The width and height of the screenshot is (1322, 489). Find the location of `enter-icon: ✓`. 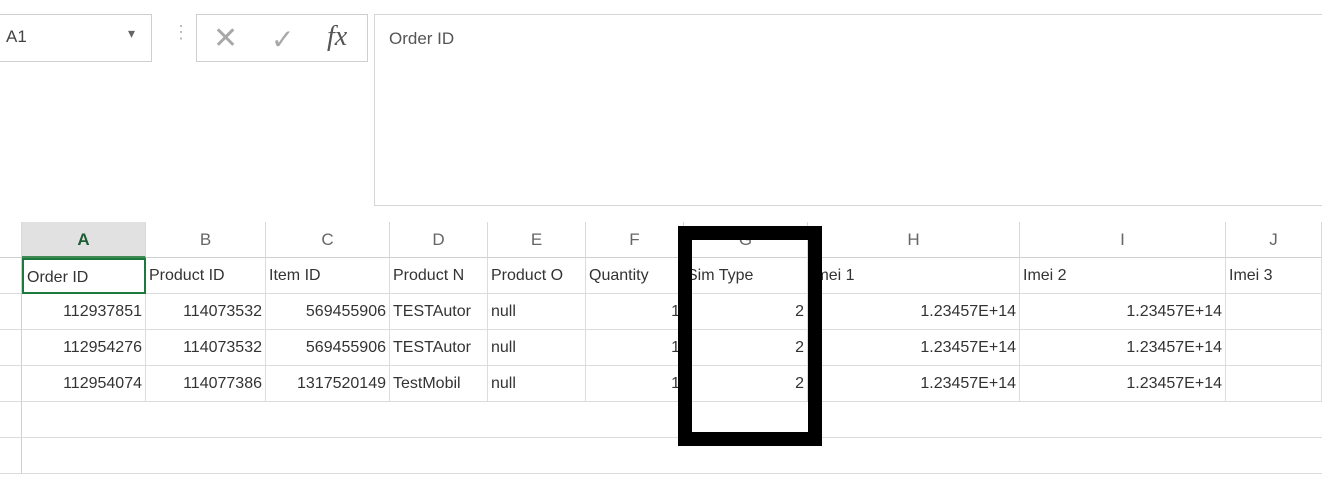

enter-icon: ✓ is located at coordinates (282, 39).